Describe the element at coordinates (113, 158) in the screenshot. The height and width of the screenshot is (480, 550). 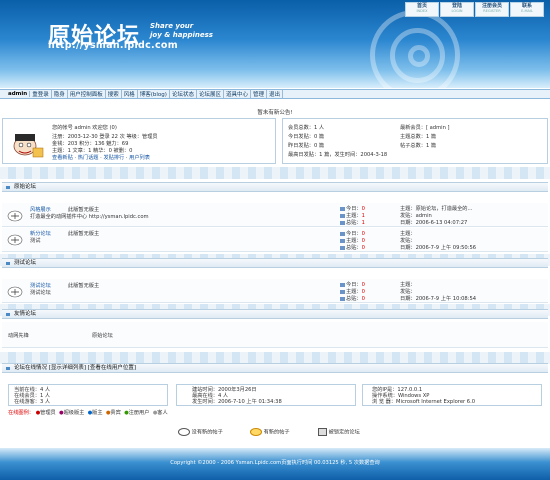
I see `link-post-rank: 发贴排行` at that location.